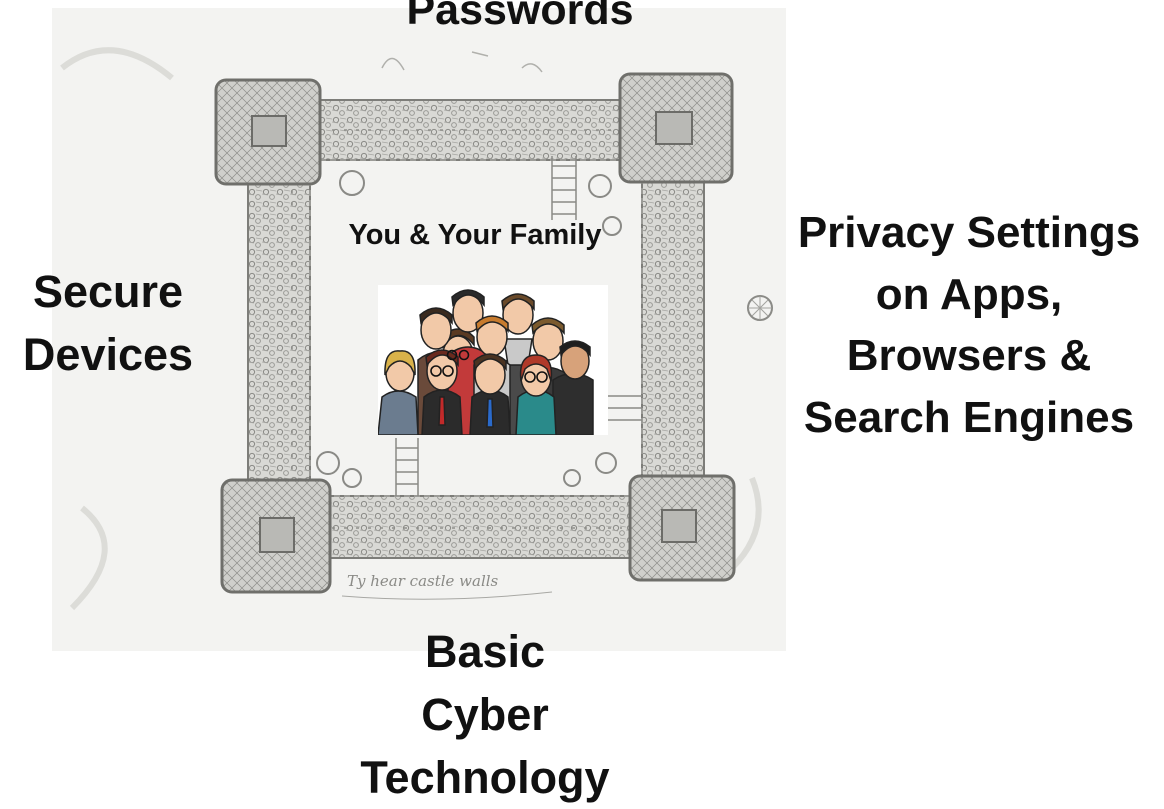 This screenshot has width=1164, height=809. I want to click on basic-cyber-line-2: Cyber, so click(485, 714).